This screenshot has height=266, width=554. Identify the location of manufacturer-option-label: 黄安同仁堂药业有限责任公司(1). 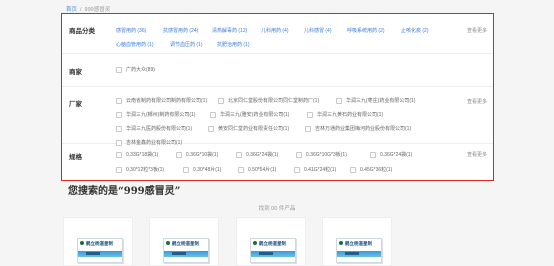
(254, 129).